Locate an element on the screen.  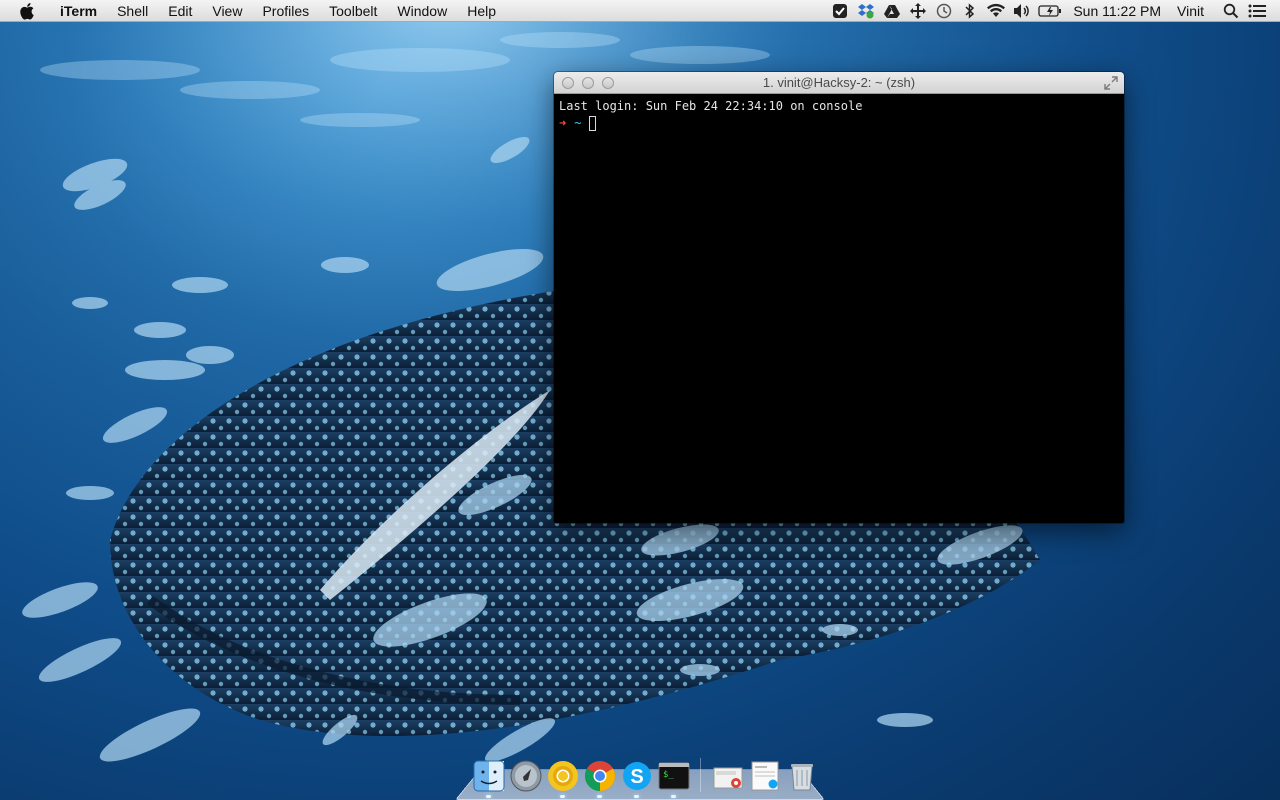
documents-stack-icon is located at coordinates (765, 776).